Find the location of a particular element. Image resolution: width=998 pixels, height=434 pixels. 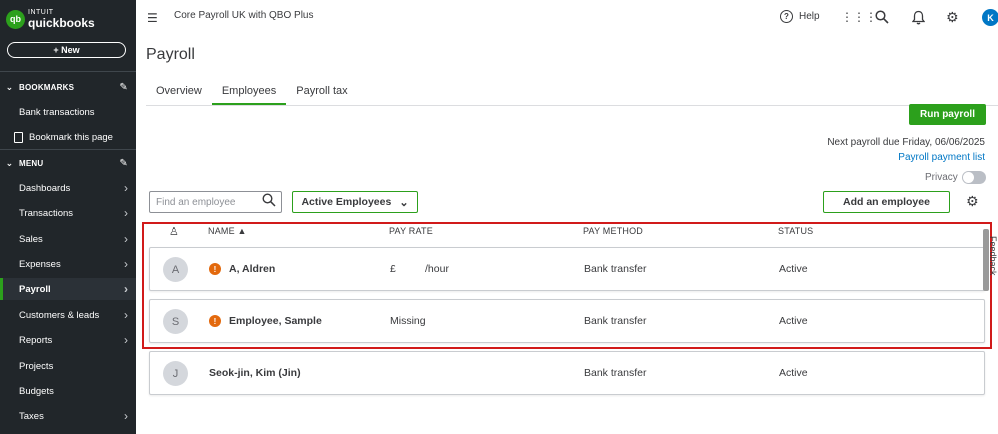

help-icon: ? is located at coordinates (786, 16).